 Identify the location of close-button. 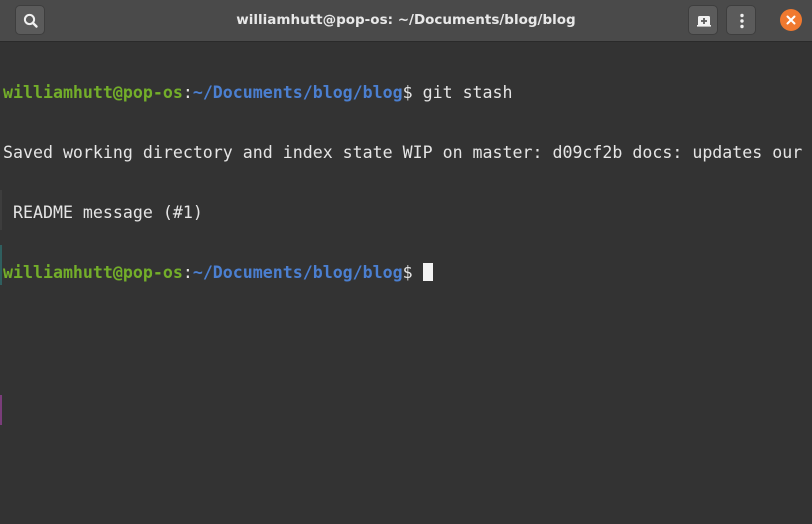
(791, 20).